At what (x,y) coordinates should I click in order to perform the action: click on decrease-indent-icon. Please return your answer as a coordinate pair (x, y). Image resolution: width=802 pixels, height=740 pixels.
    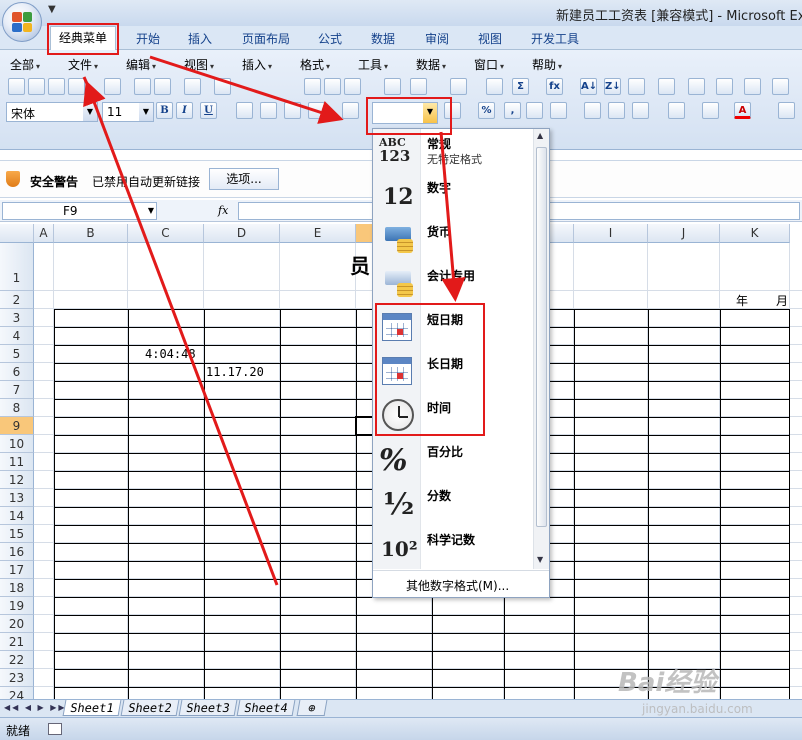
    Looking at the image, I should click on (592, 110).